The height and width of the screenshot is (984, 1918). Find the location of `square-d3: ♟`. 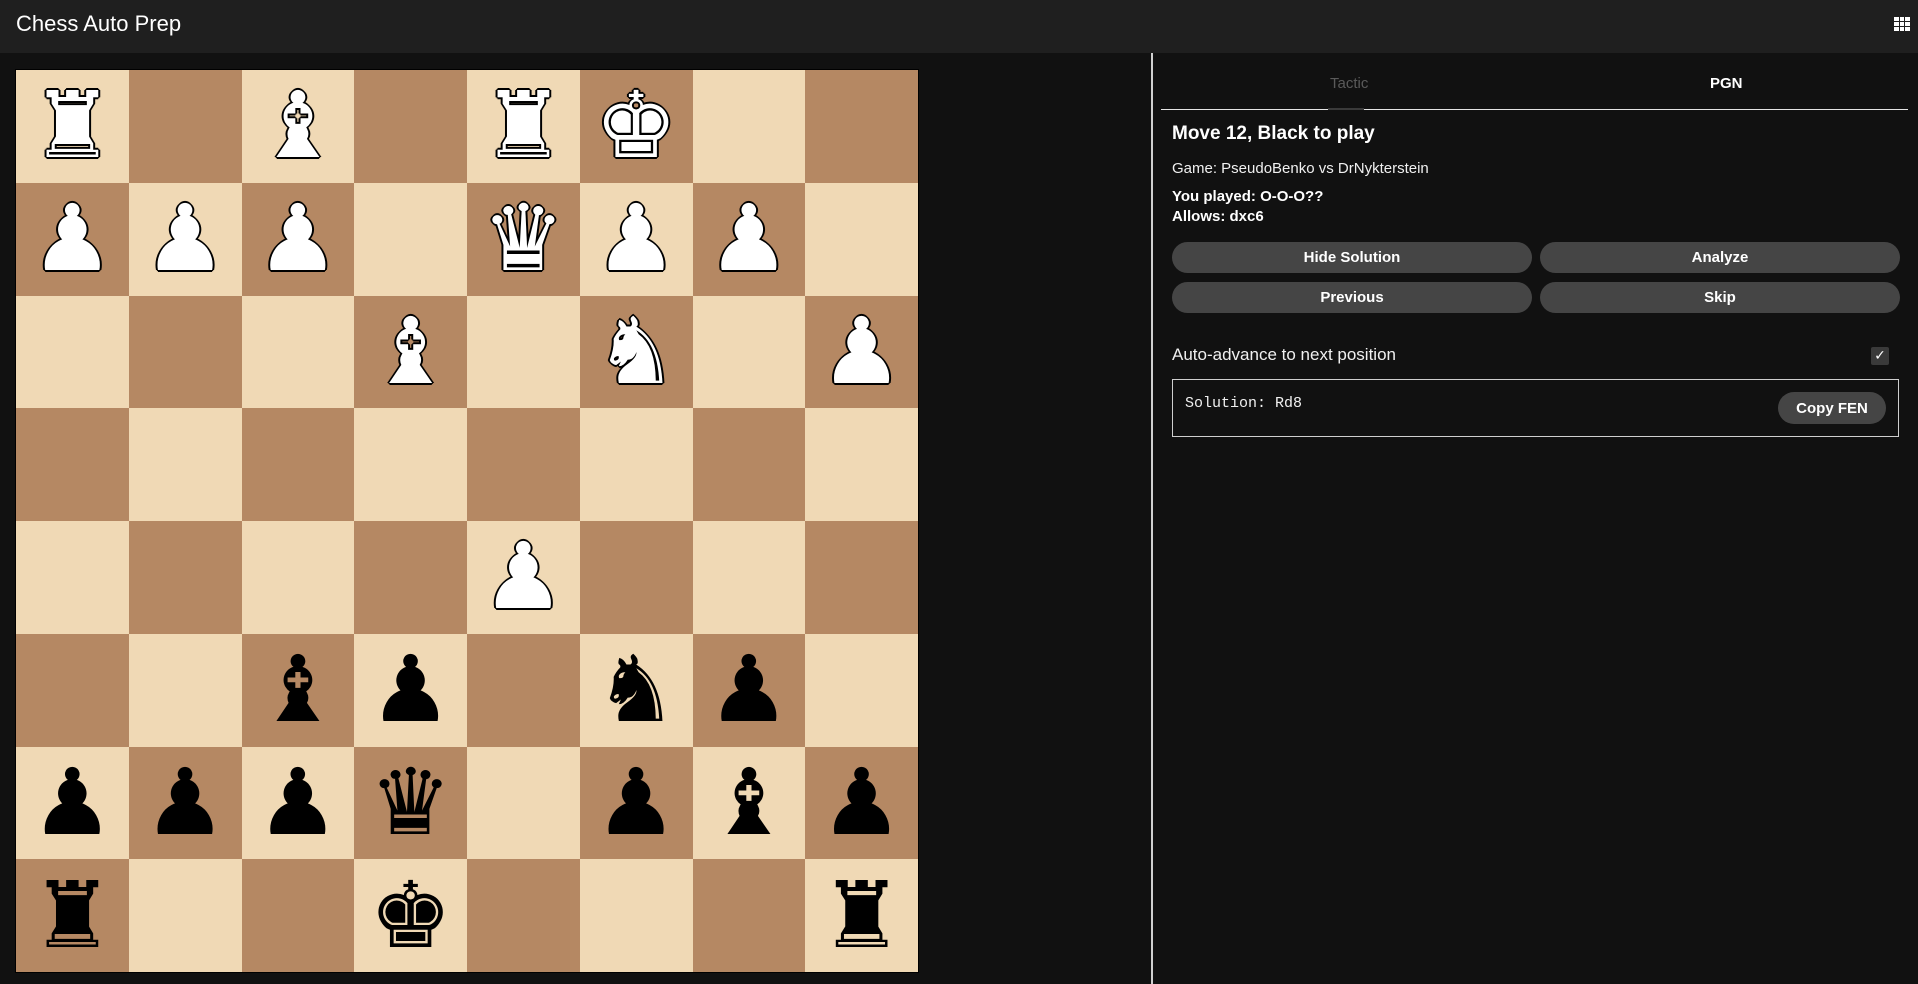

square-d3: ♟ is located at coordinates (410, 690).